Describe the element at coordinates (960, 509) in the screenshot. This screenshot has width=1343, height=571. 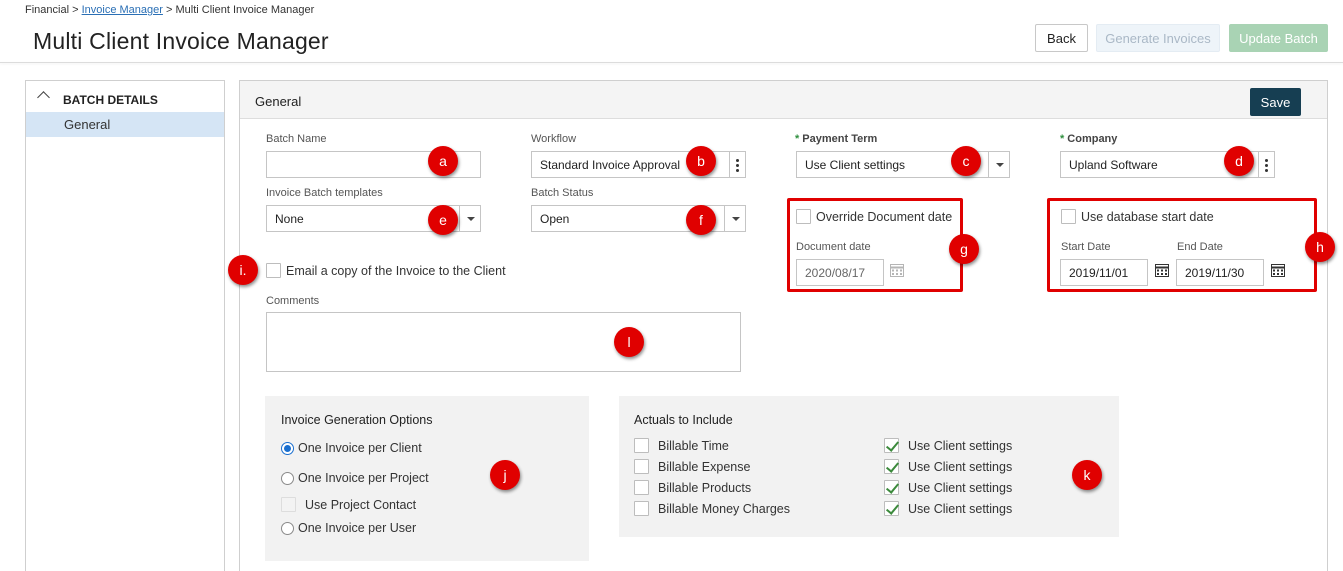
I see `billable-money-charges-client-settings-label: Use Client settings` at that location.